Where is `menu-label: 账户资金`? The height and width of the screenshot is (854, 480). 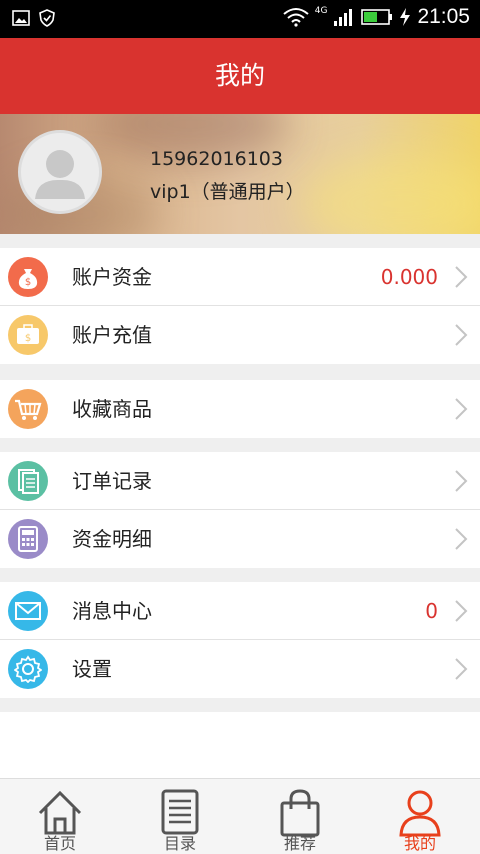 menu-label: 账户资金 is located at coordinates (112, 277).